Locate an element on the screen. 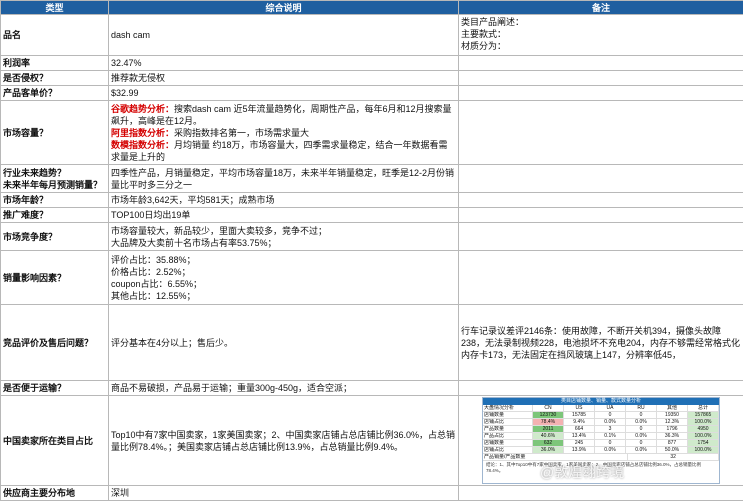 This screenshot has height=501, width=743. mini-cell: 245 is located at coordinates (579, 443).